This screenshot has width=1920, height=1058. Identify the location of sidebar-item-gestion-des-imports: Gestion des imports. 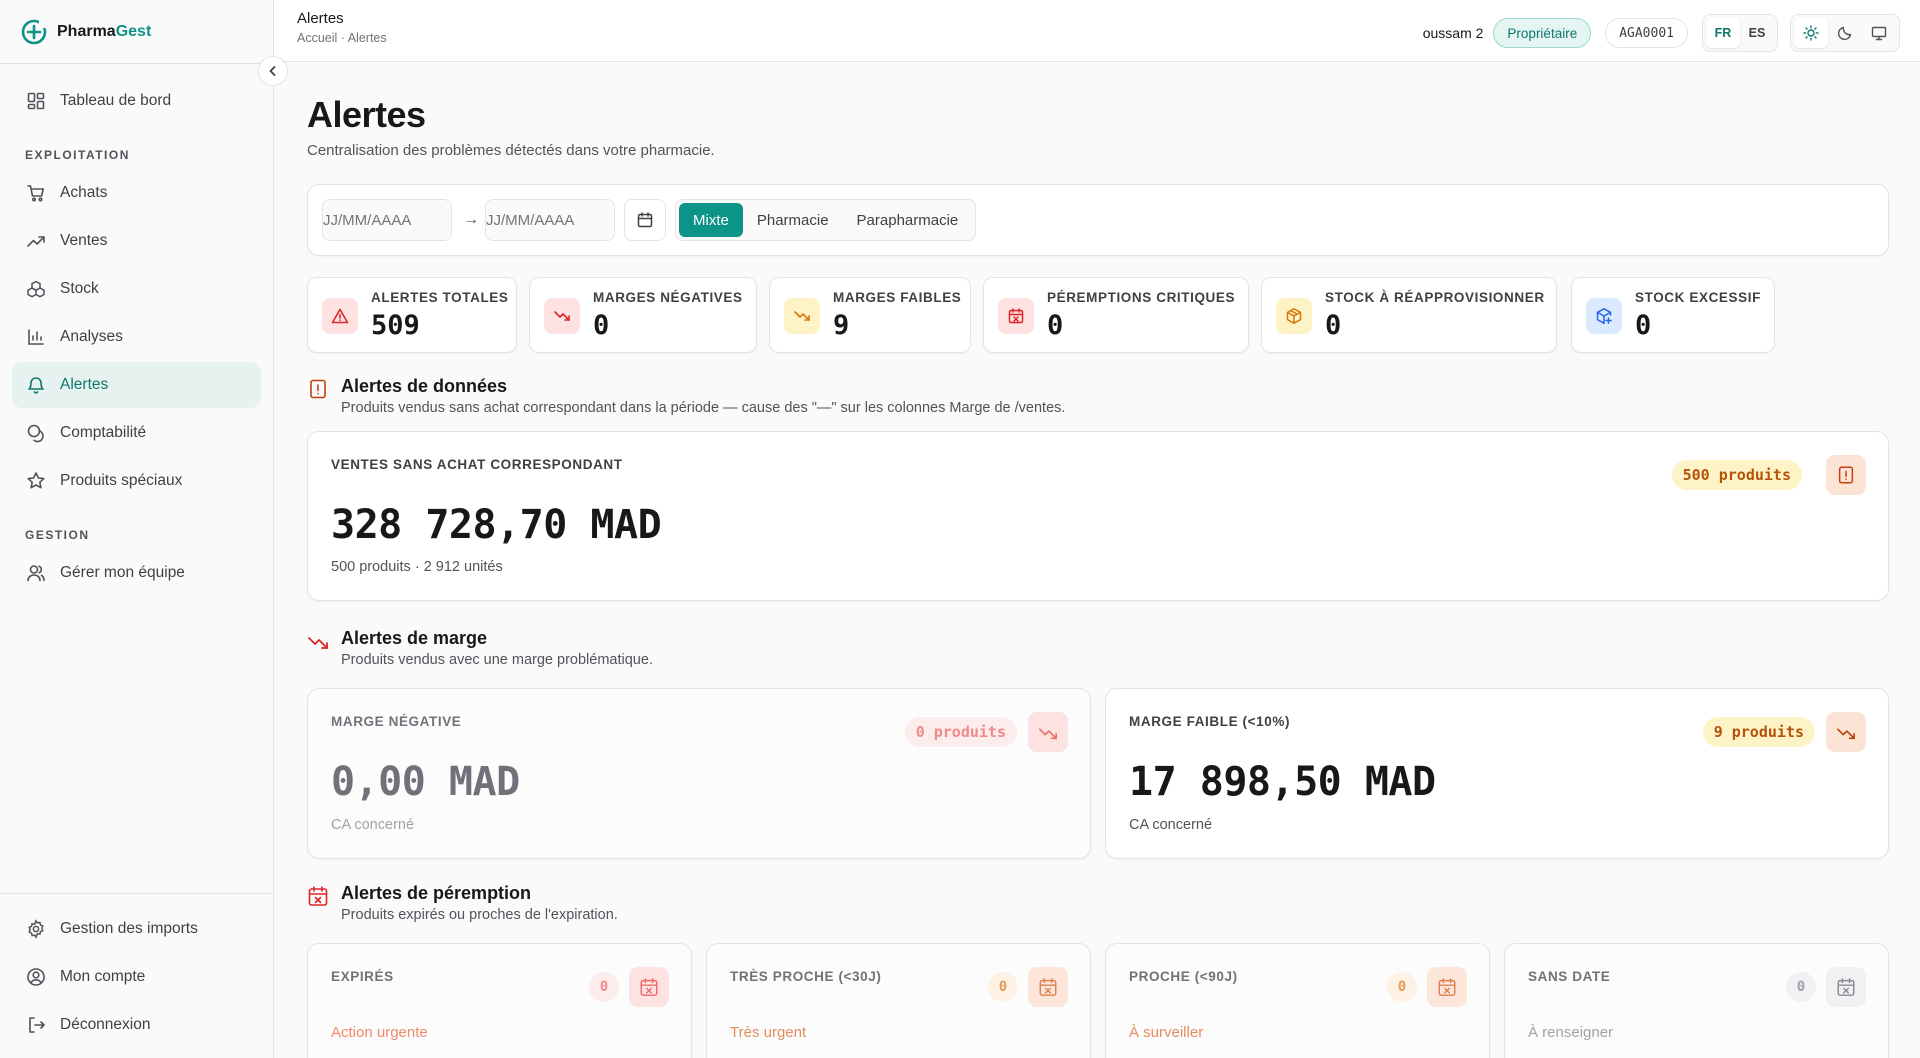
(136, 929).